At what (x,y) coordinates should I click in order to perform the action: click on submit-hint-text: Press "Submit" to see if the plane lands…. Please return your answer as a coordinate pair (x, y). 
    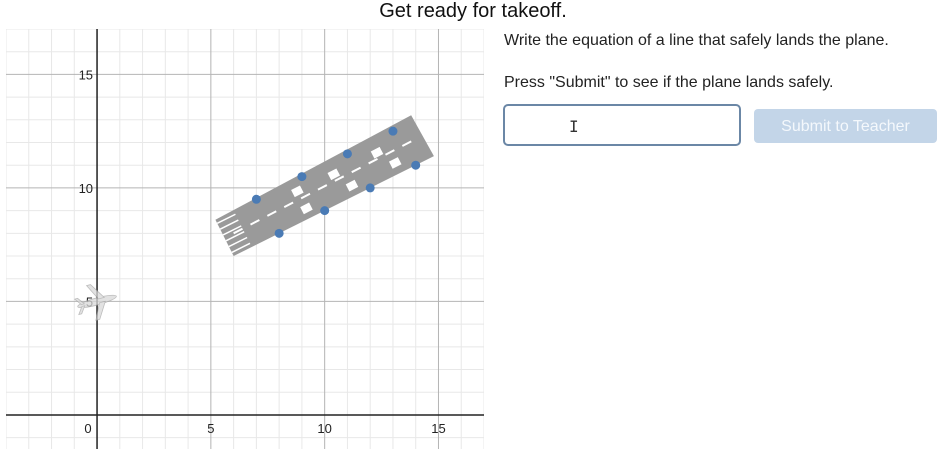
    Looking at the image, I should click on (669, 82).